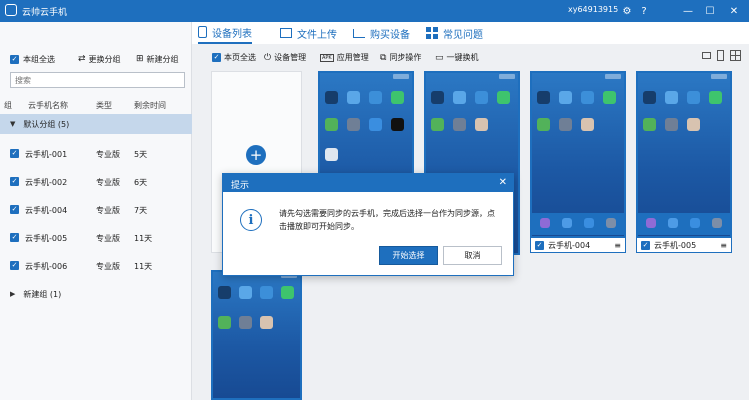 This screenshot has height=400, width=749. Describe the element at coordinates (684, 224) in the screenshot. I see `dock` at that location.